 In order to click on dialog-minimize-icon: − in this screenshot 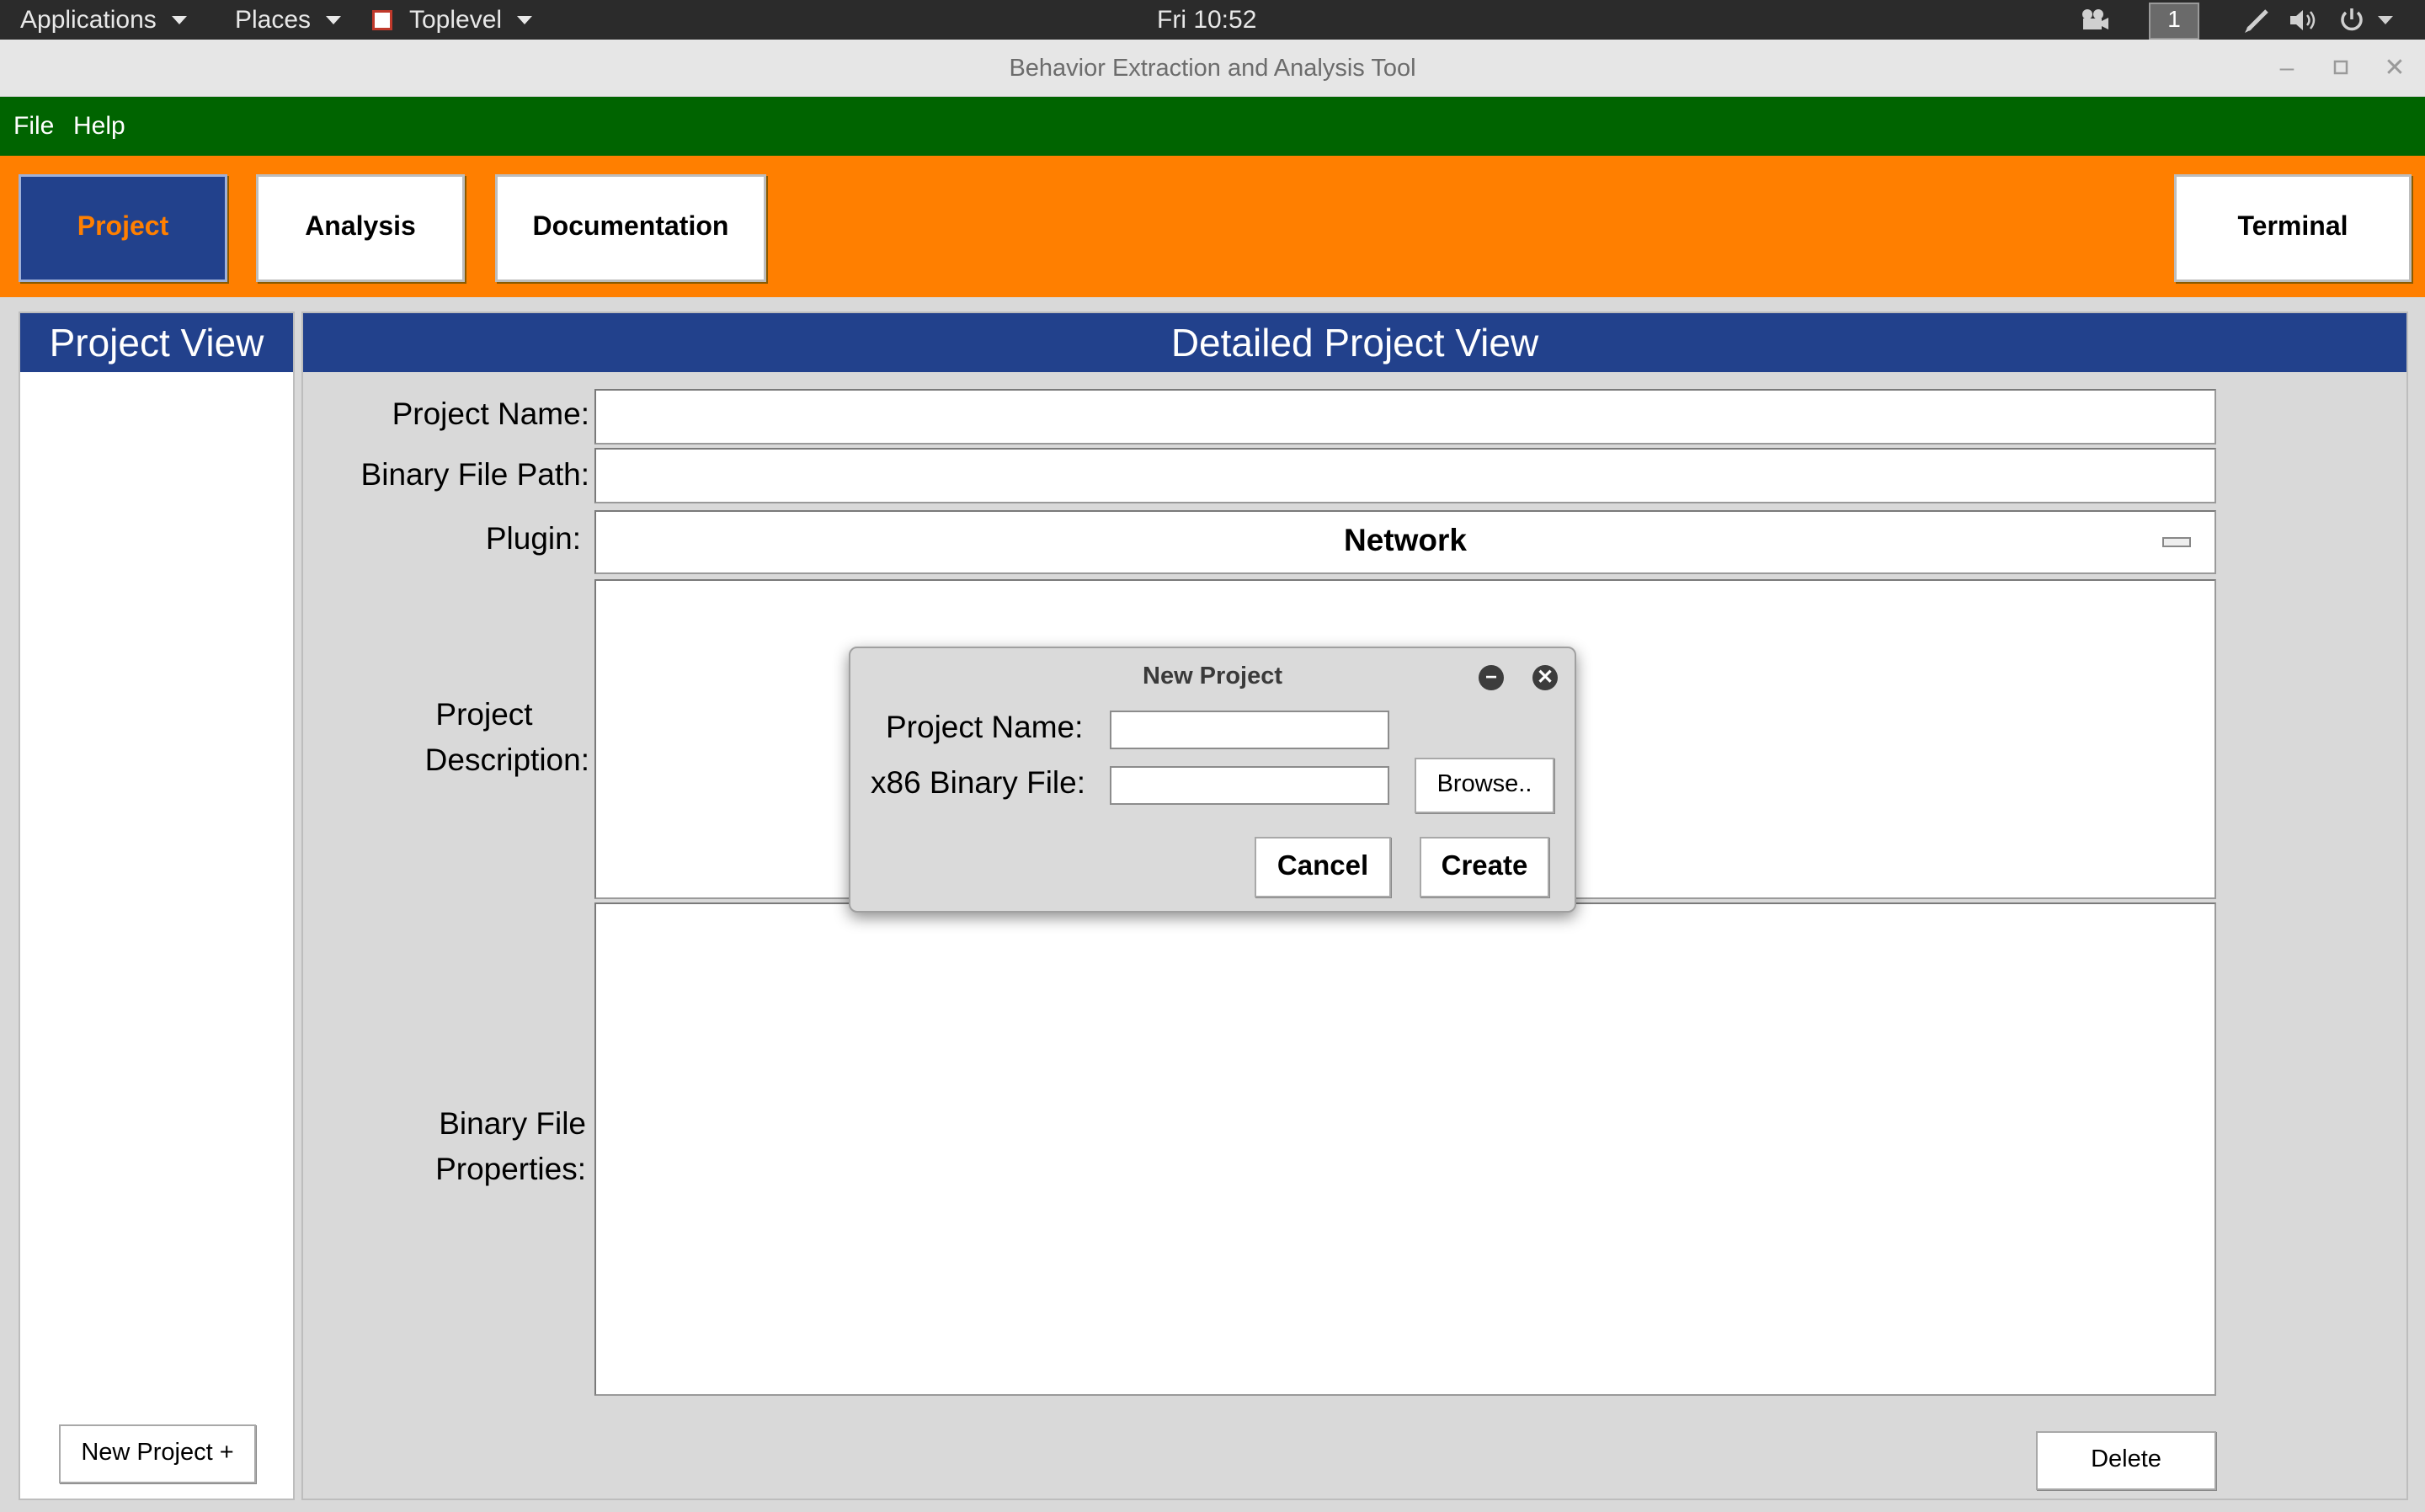, I will do `click(1491, 678)`.